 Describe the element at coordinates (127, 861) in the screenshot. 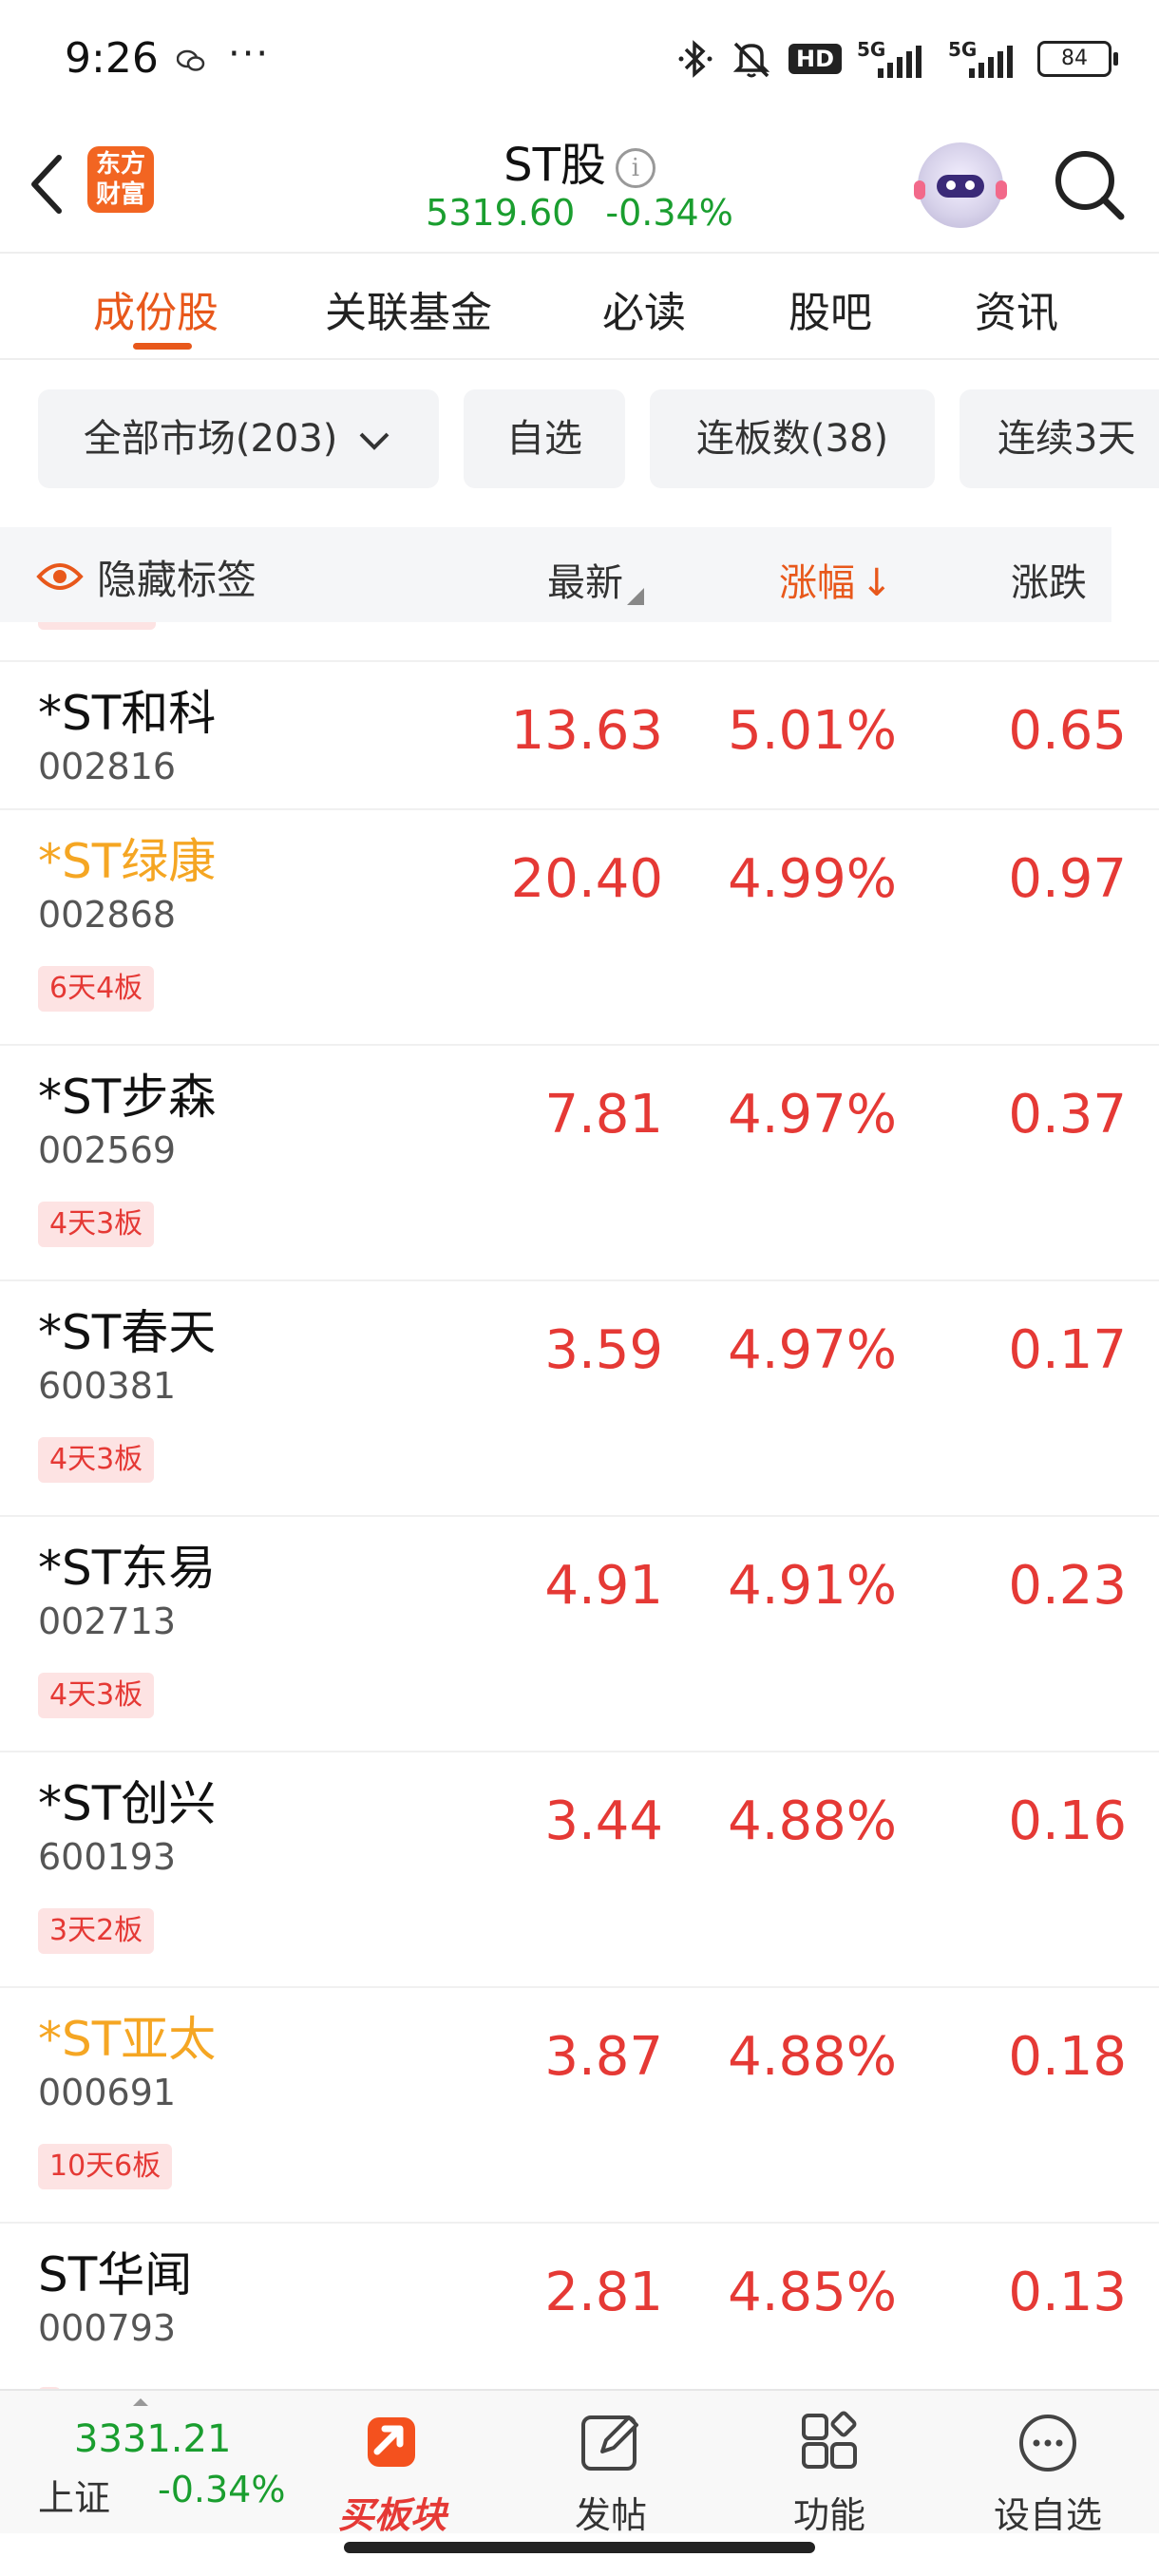

I see `stock-name: *ST绿康` at that location.